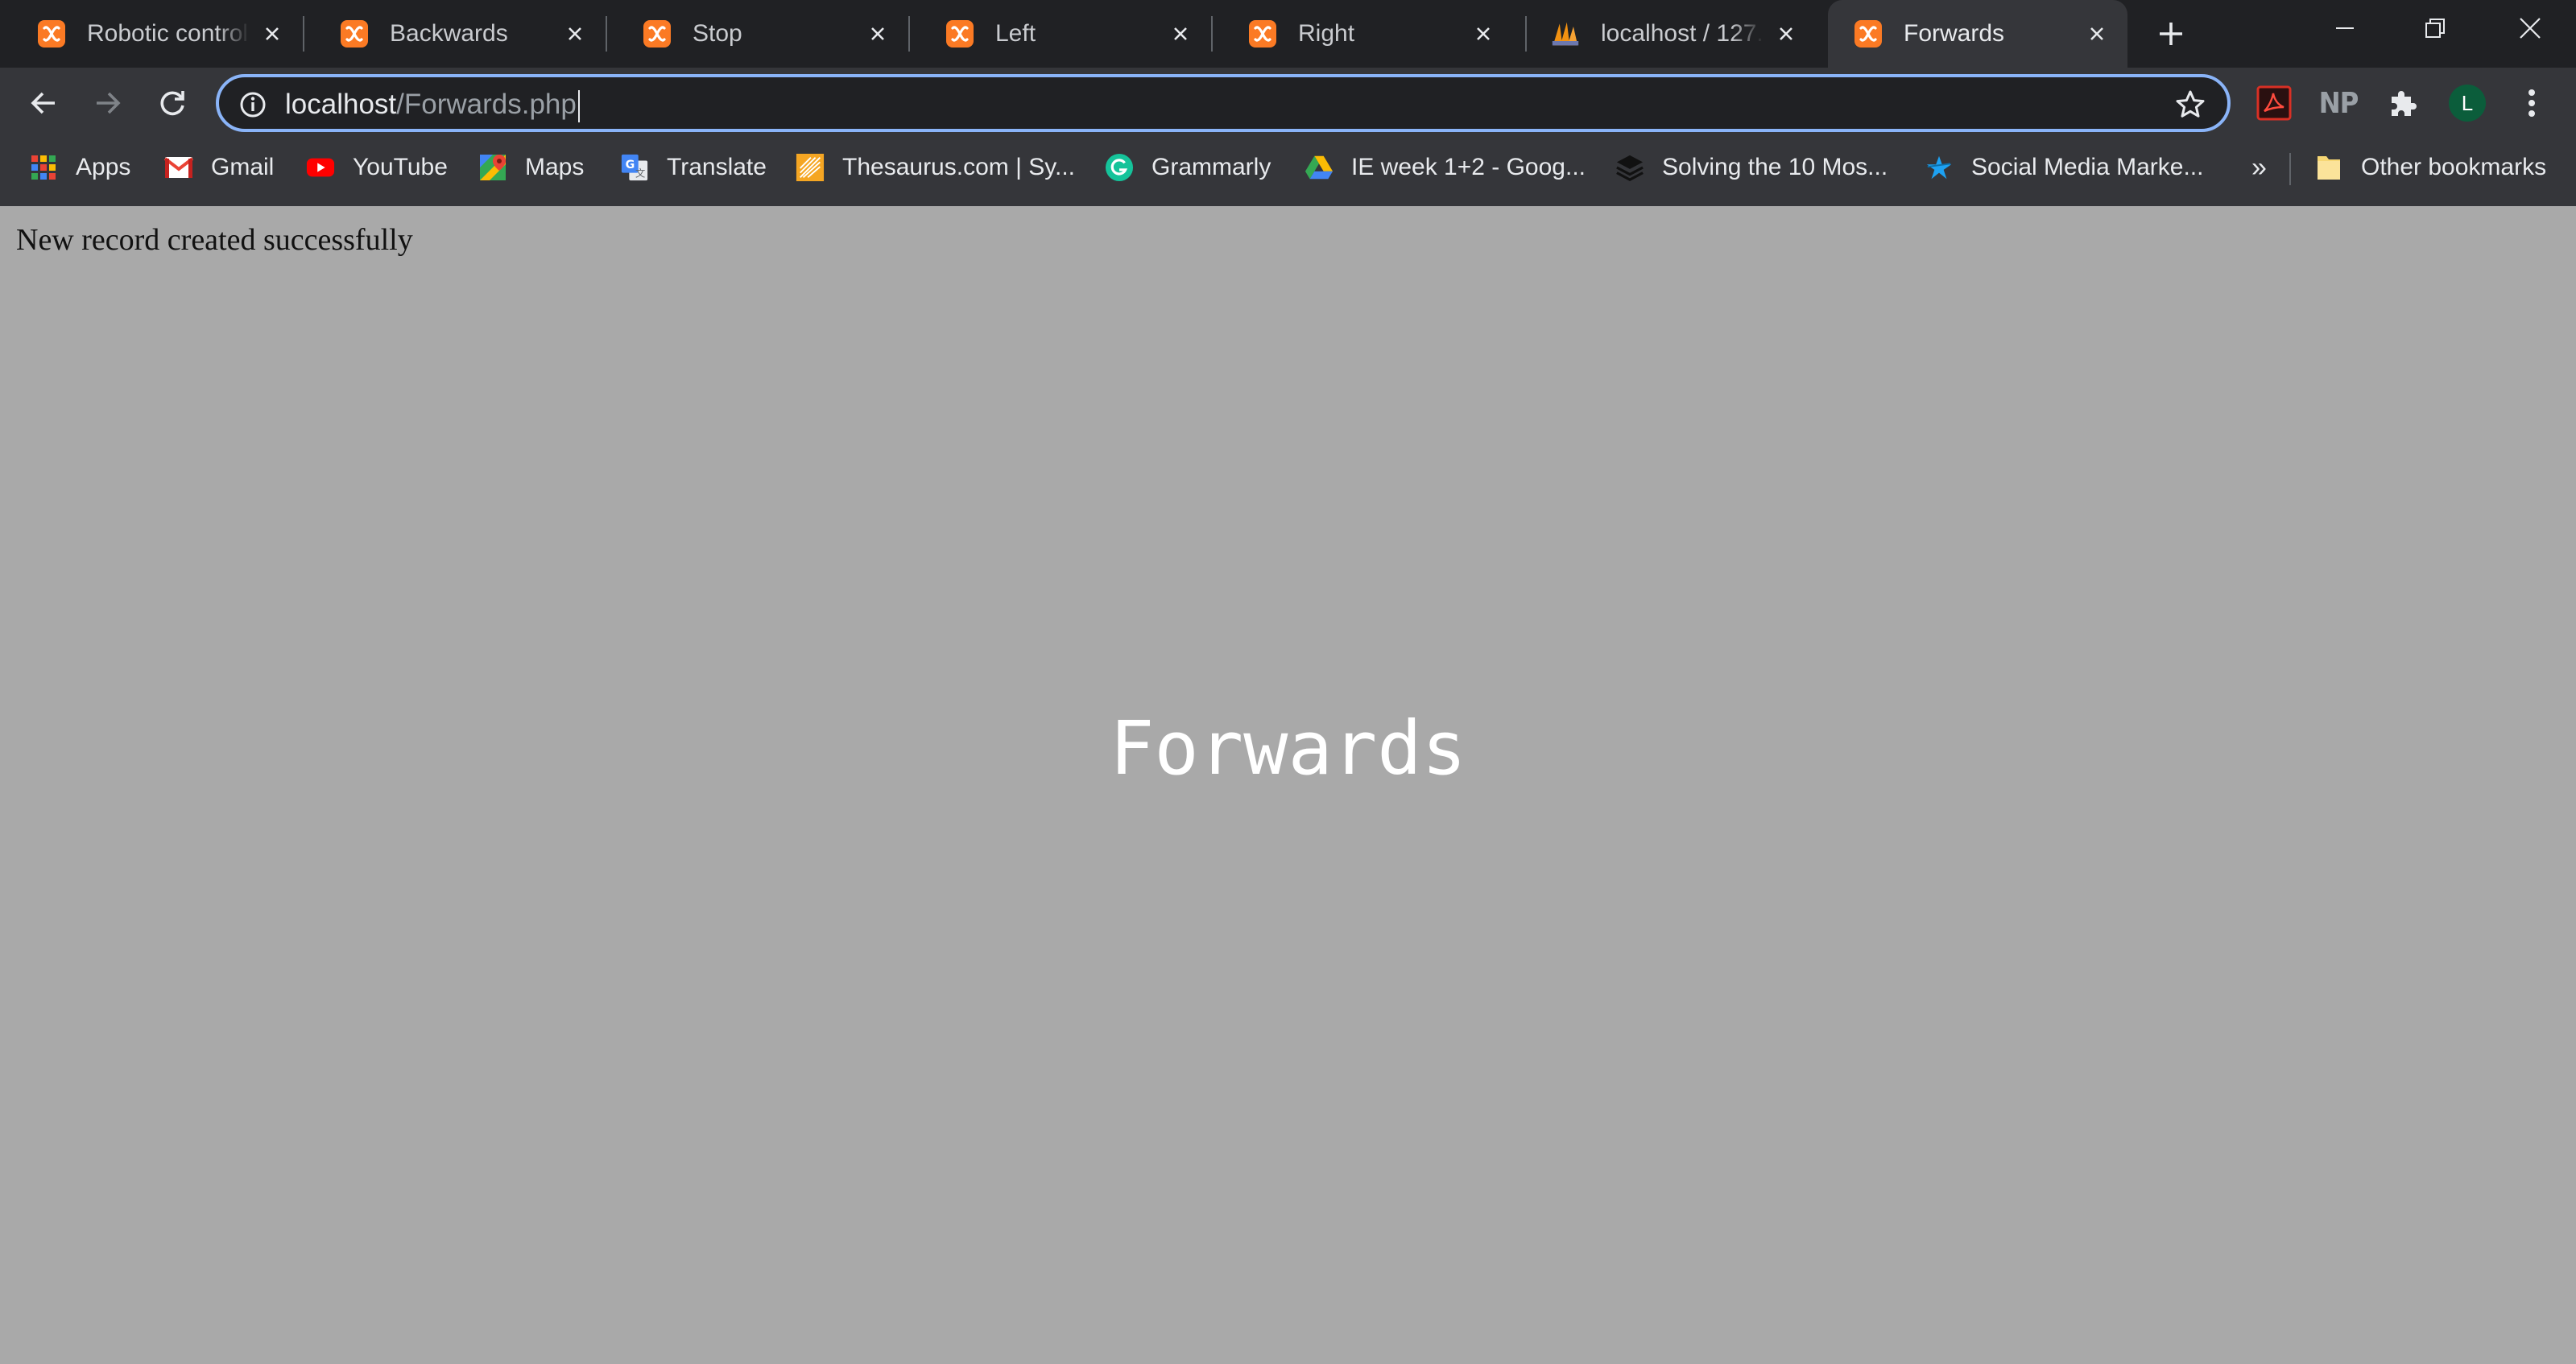  I want to click on minimize-button, so click(2345, 28).